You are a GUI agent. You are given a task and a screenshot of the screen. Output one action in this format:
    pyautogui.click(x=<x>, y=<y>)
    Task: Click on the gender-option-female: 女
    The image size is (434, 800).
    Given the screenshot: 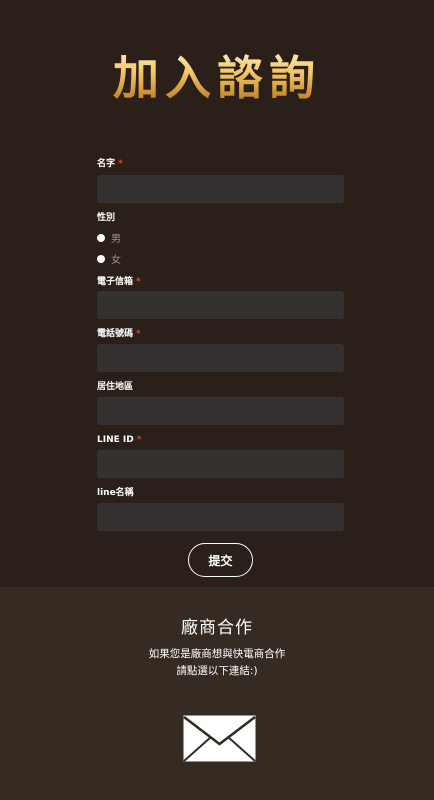 What is the action you would take?
    pyautogui.click(x=109, y=258)
    